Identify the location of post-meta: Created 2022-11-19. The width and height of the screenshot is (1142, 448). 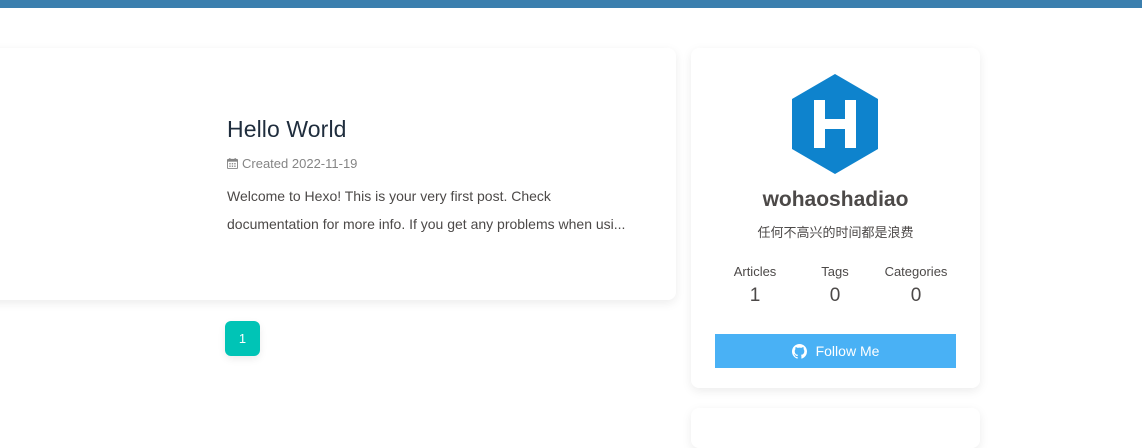
(292, 163).